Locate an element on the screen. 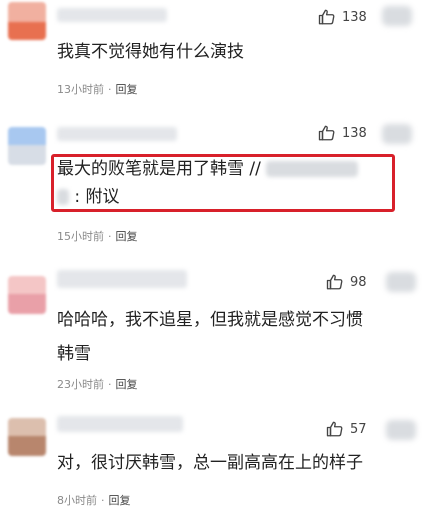  comment-text-line: 我真不觉得她有什么演技 is located at coordinates (150, 52).